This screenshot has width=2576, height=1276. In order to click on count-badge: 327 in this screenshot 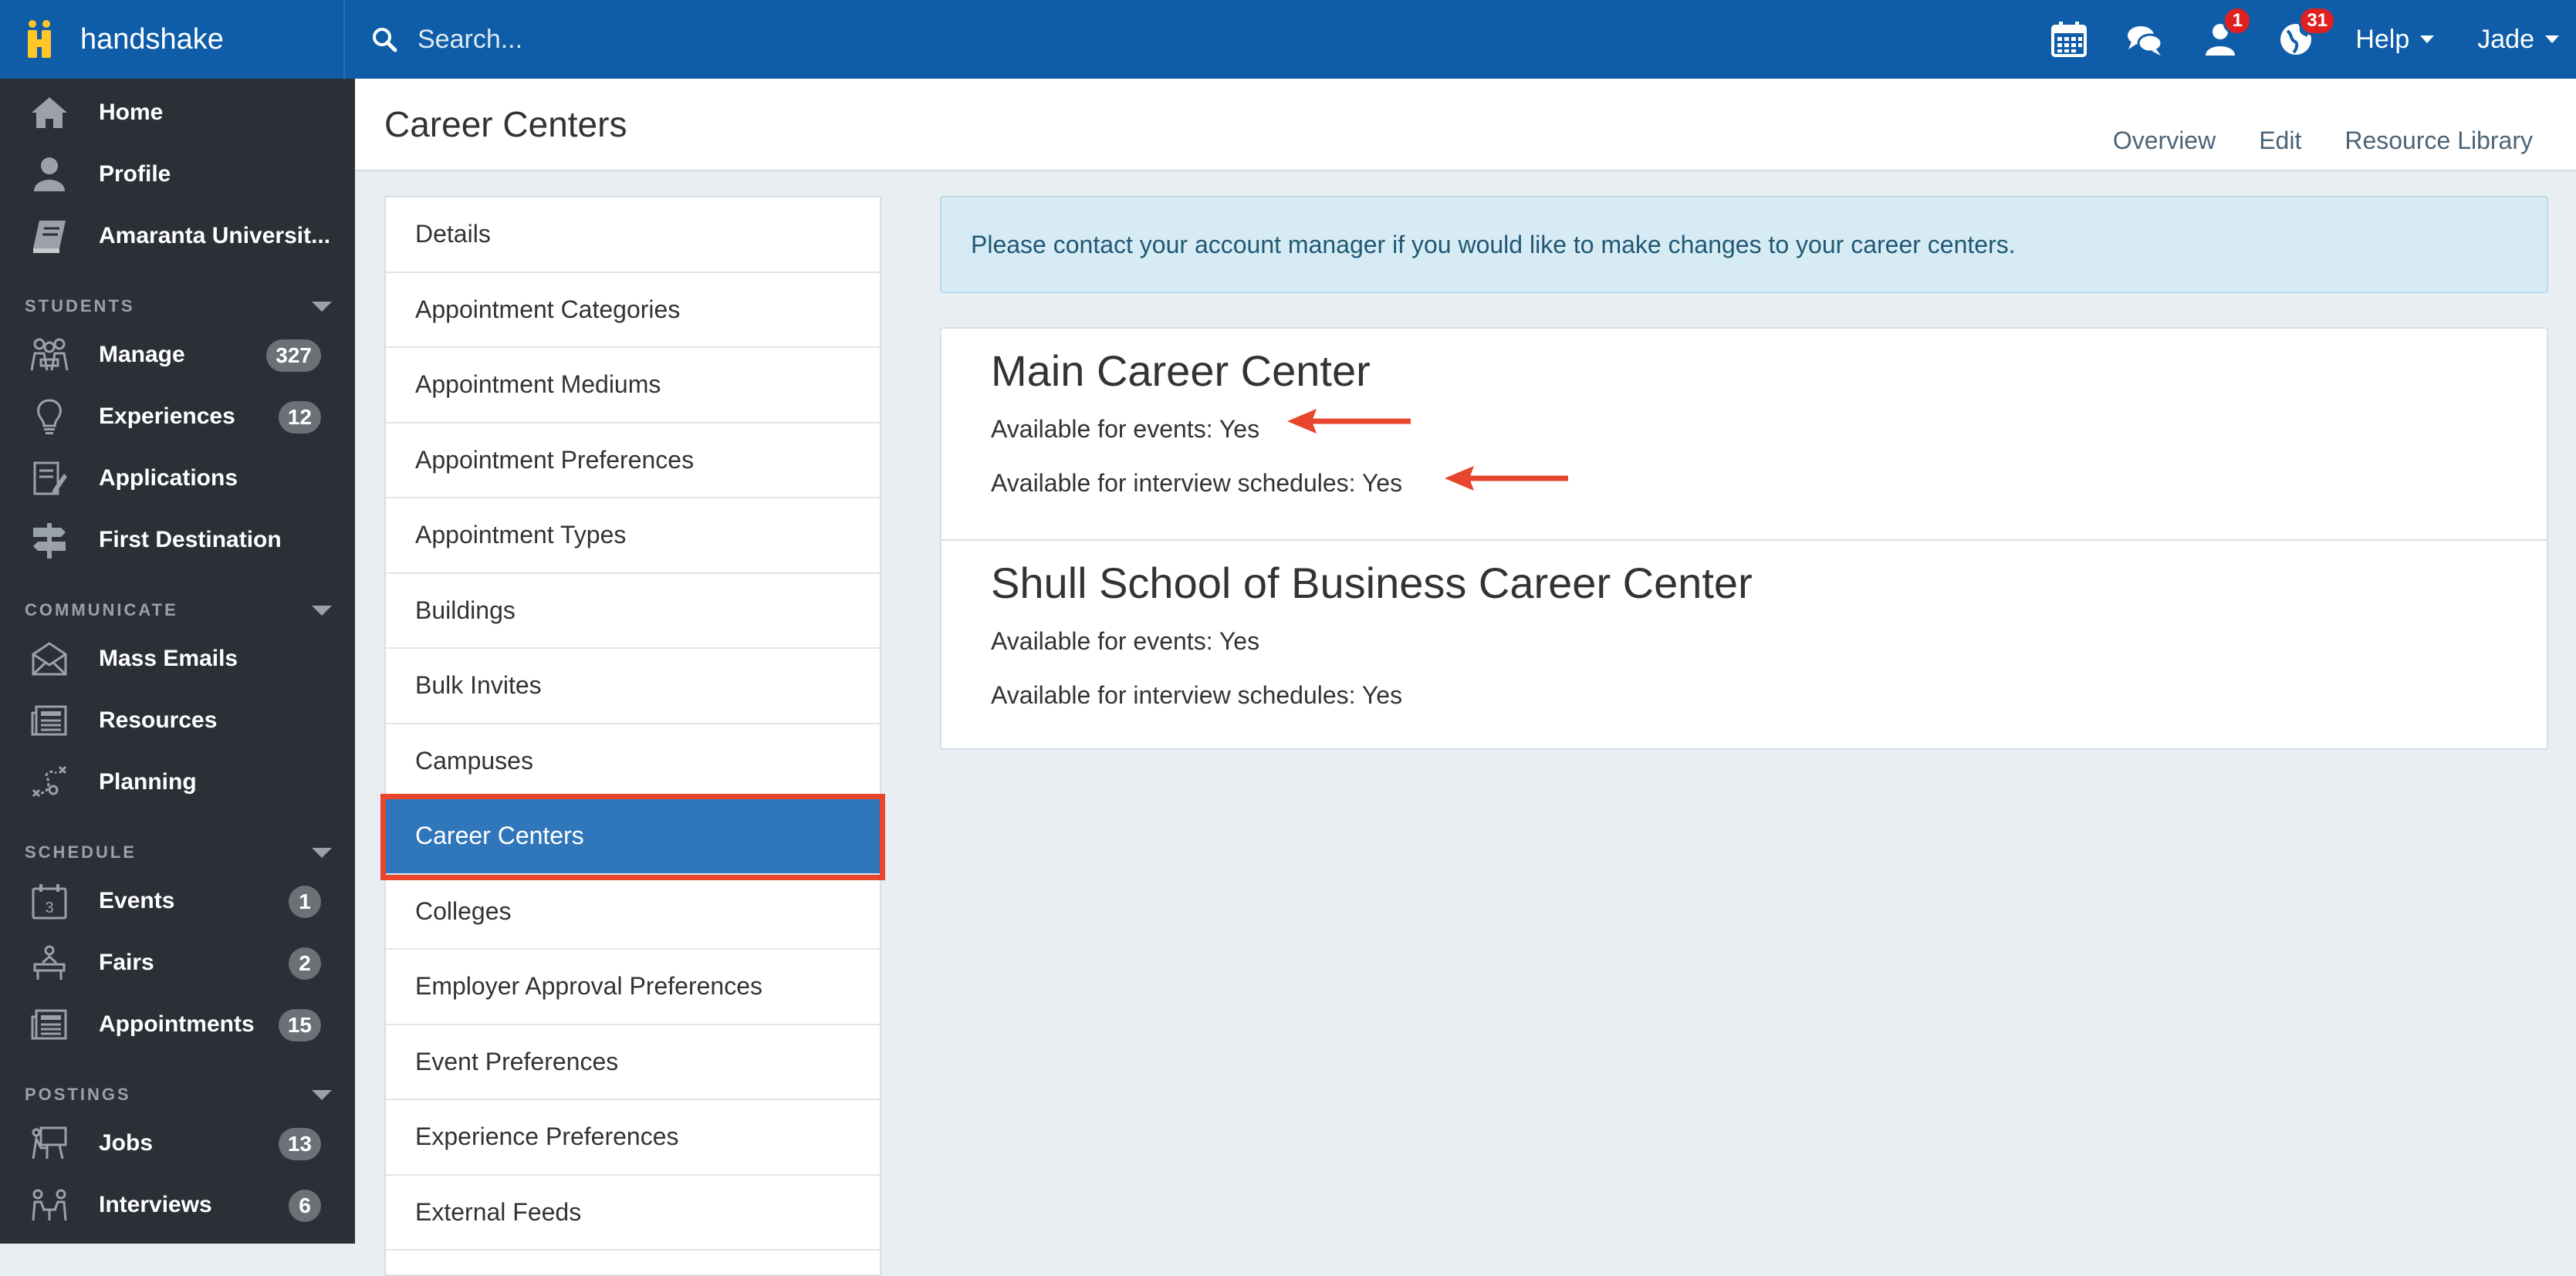, I will do `click(293, 355)`.